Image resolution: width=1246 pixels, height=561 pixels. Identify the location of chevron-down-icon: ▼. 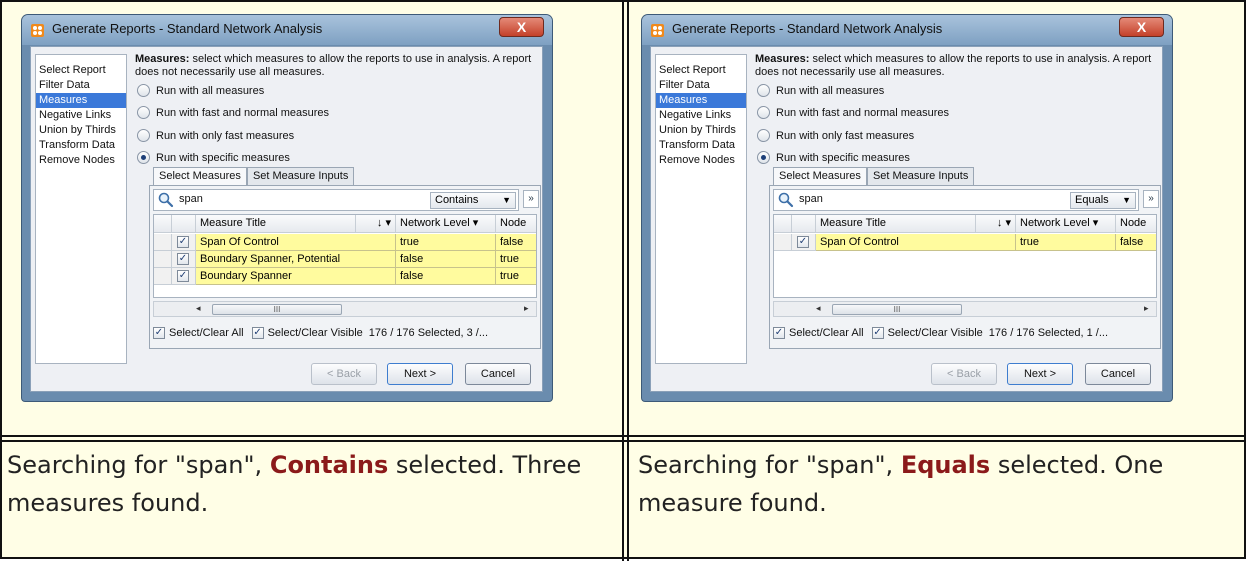
(506, 200).